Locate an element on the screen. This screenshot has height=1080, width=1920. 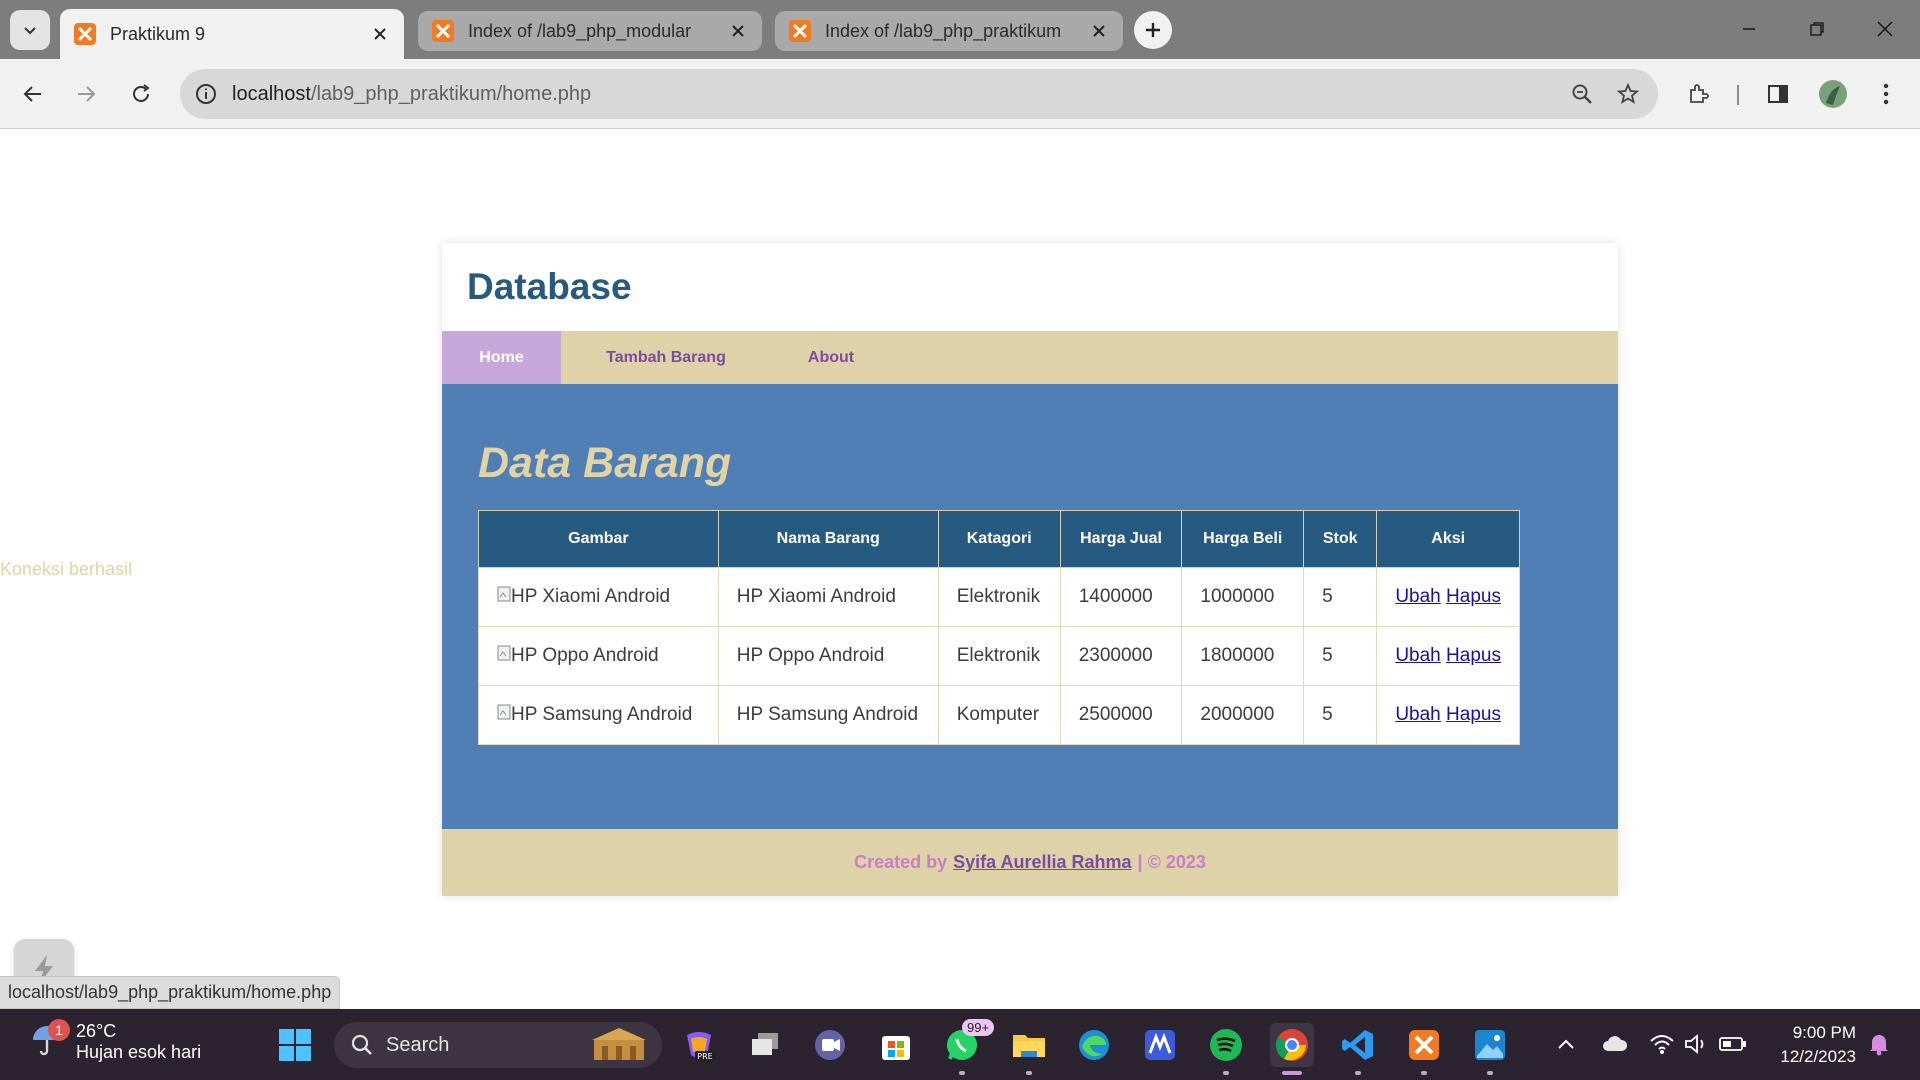
taskbar-clock: 9:00 PM 12/2/2023 is located at coordinates (1813, 1045).